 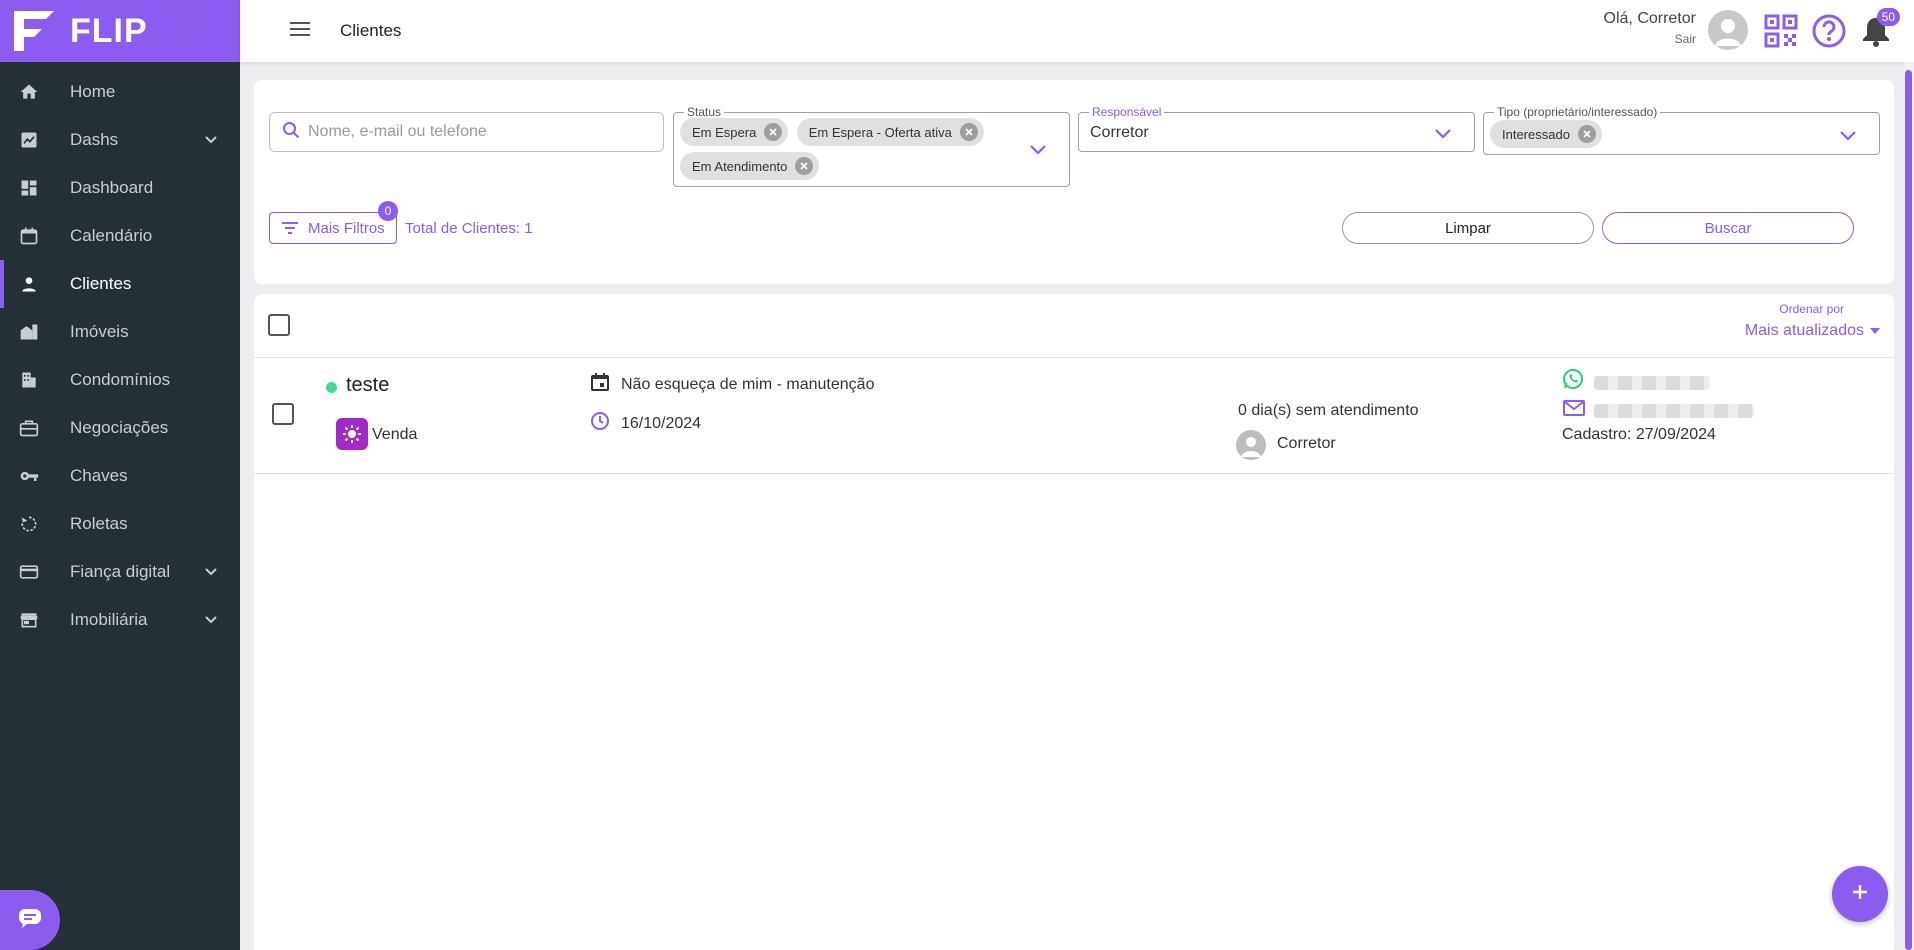 I want to click on sidebar-item-label: Negociações, so click(x=119, y=427).